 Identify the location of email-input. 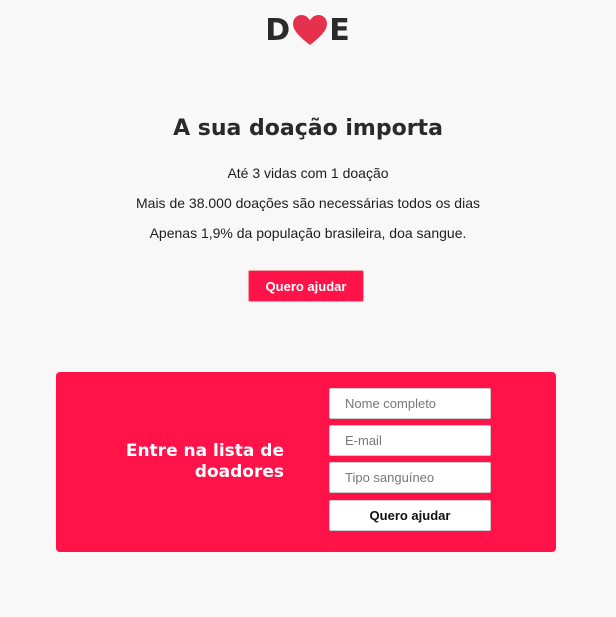
(410, 440).